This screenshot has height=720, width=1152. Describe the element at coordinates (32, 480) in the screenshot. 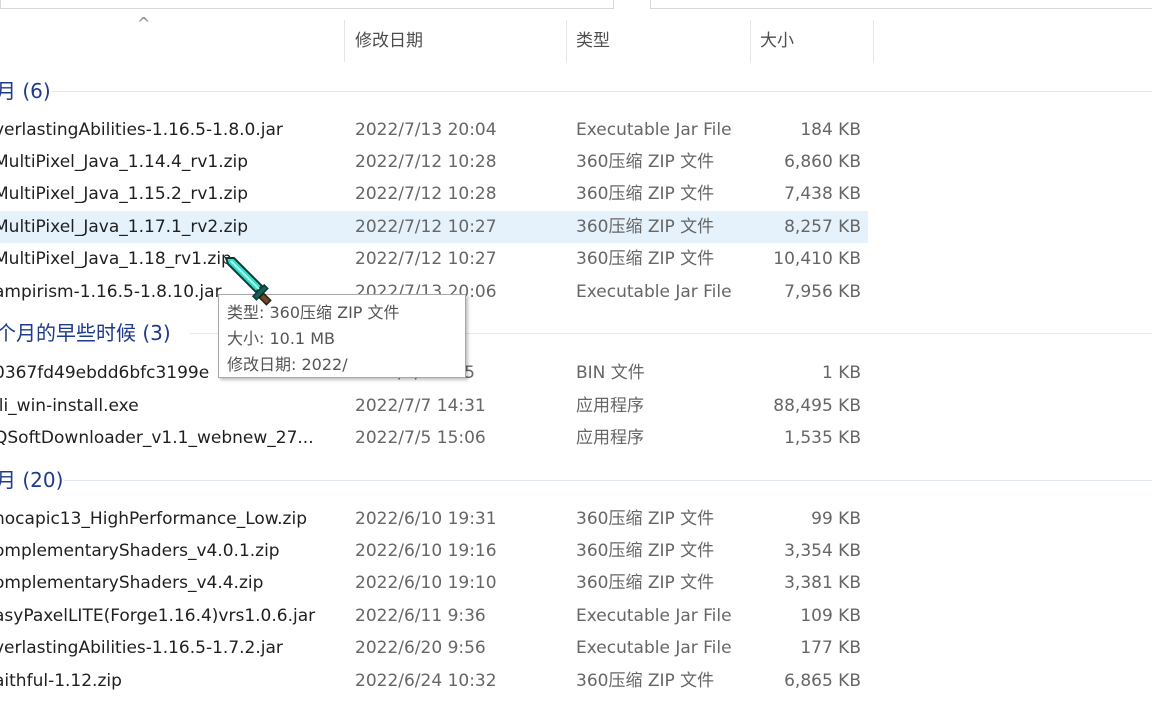

I see `group-title: 月 (20)` at that location.